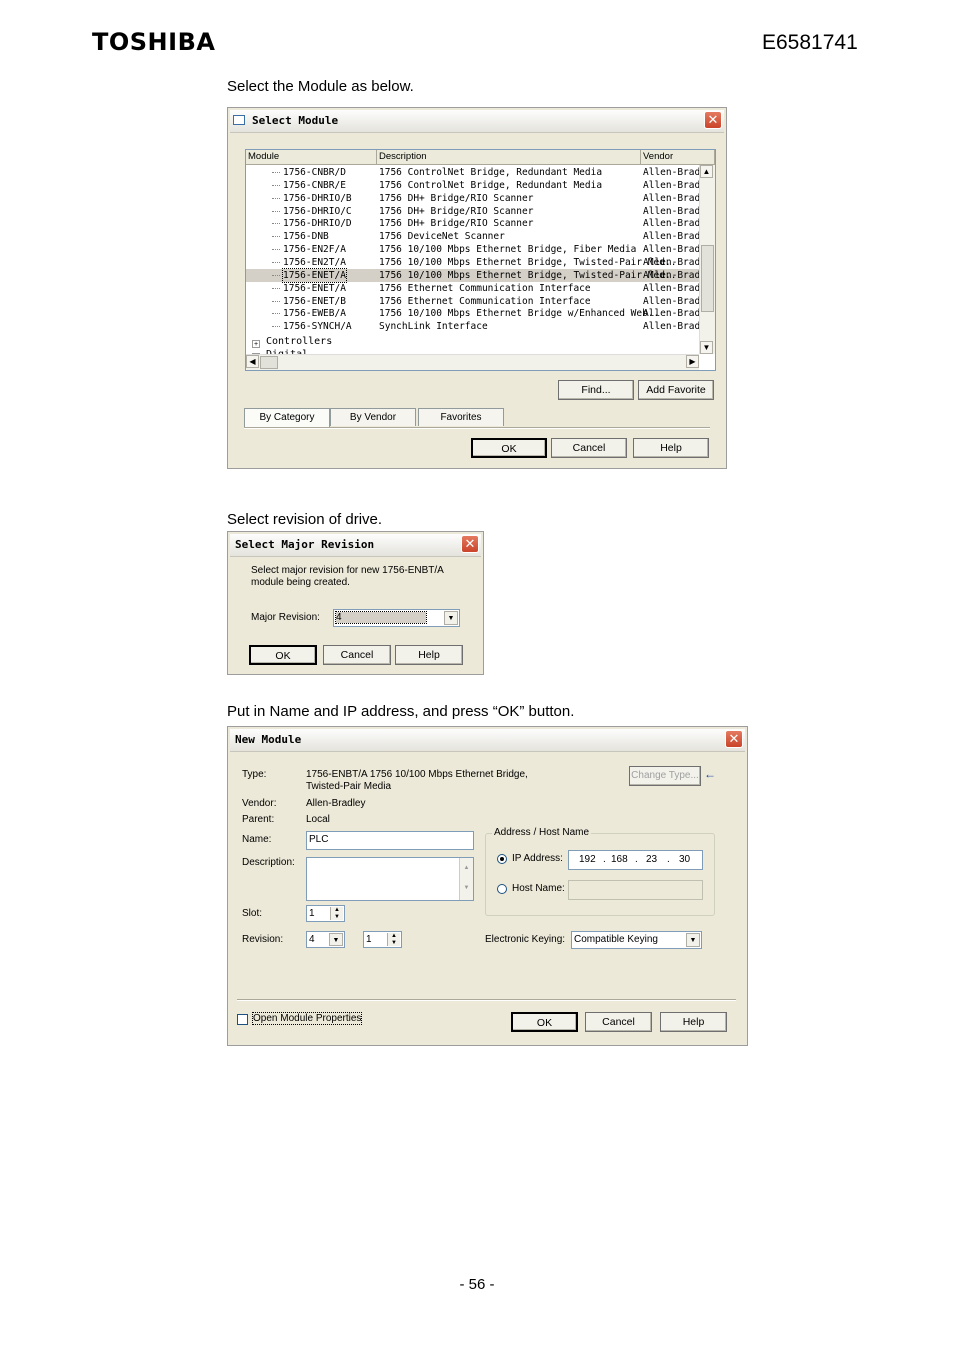 The width and height of the screenshot is (954, 1350). What do you see at coordinates (258, 819) in the screenshot?
I see `parent-label: Parent:` at bounding box center [258, 819].